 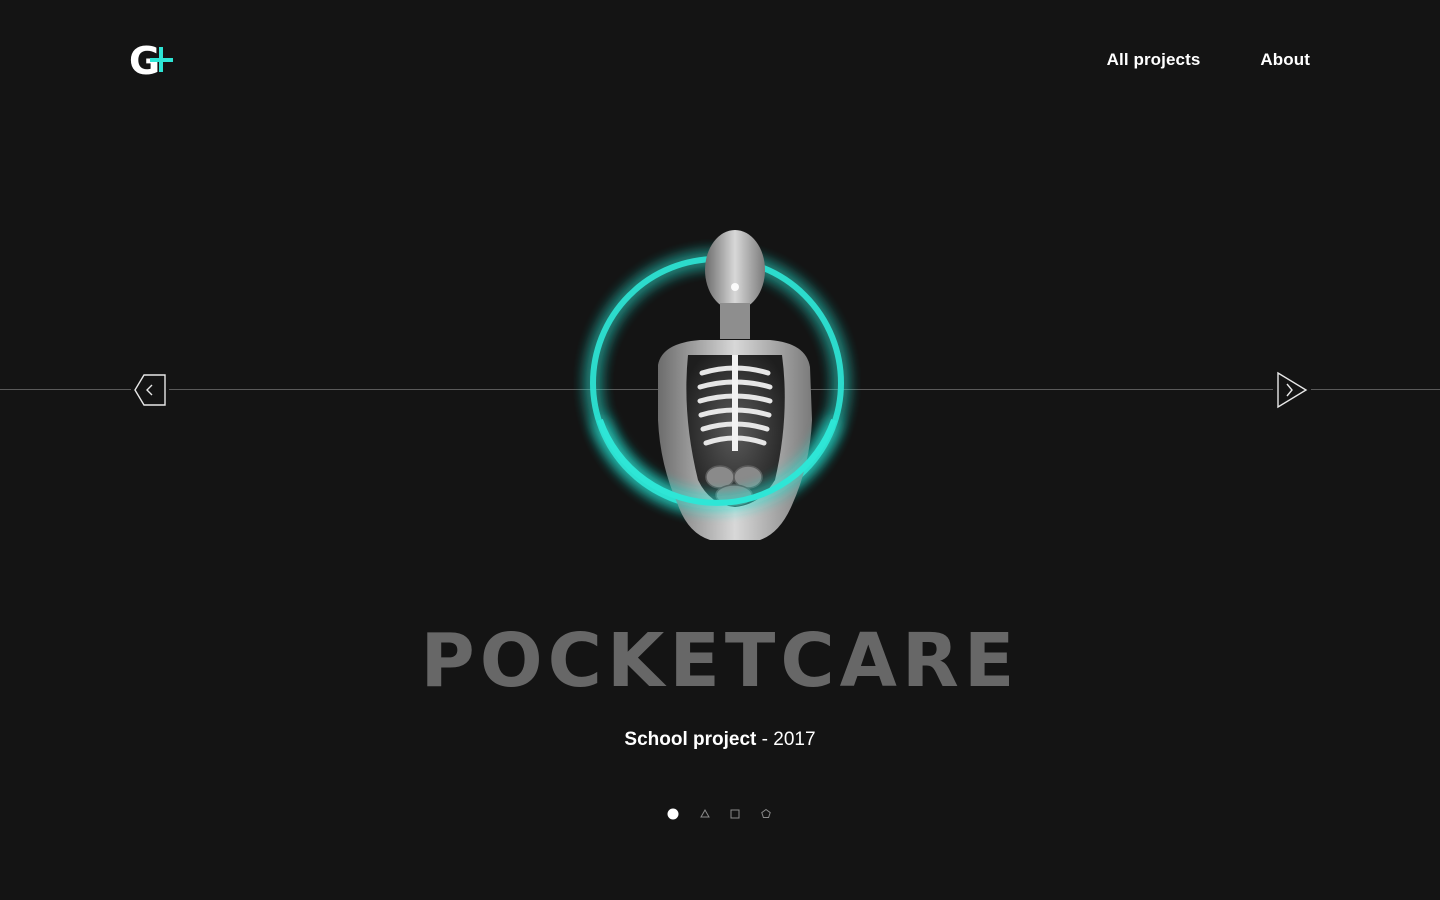 I want to click on main-nav: All projects About, so click(x=1208, y=60).